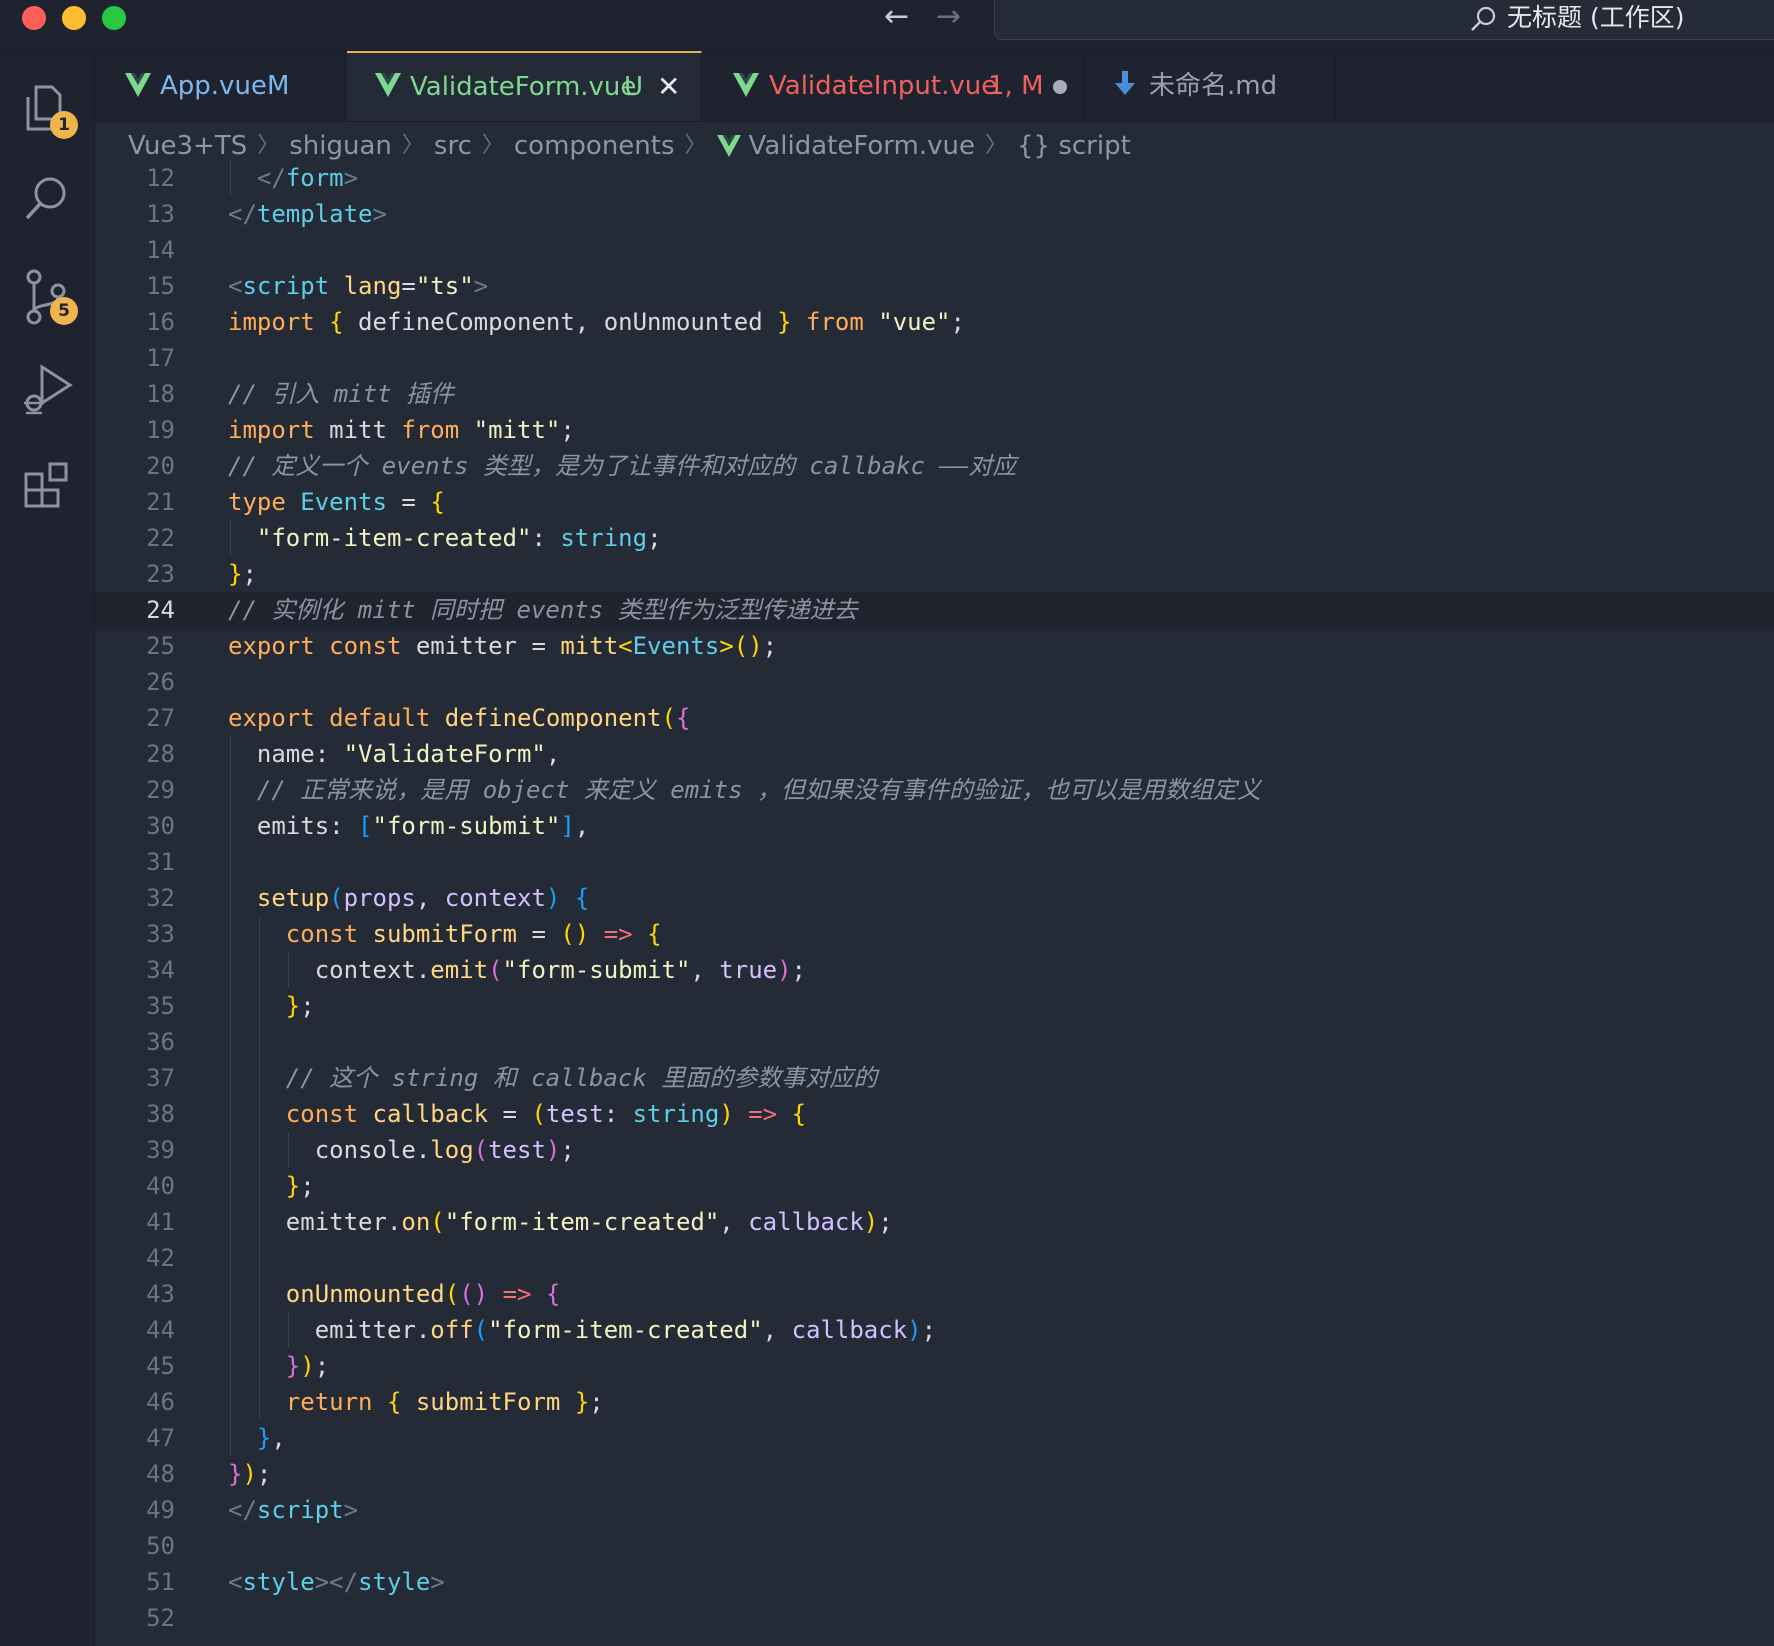  What do you see at coordinates (452, 1150) in the screenshot?
I see `code-token: log` at bounding box center [452, 1150].